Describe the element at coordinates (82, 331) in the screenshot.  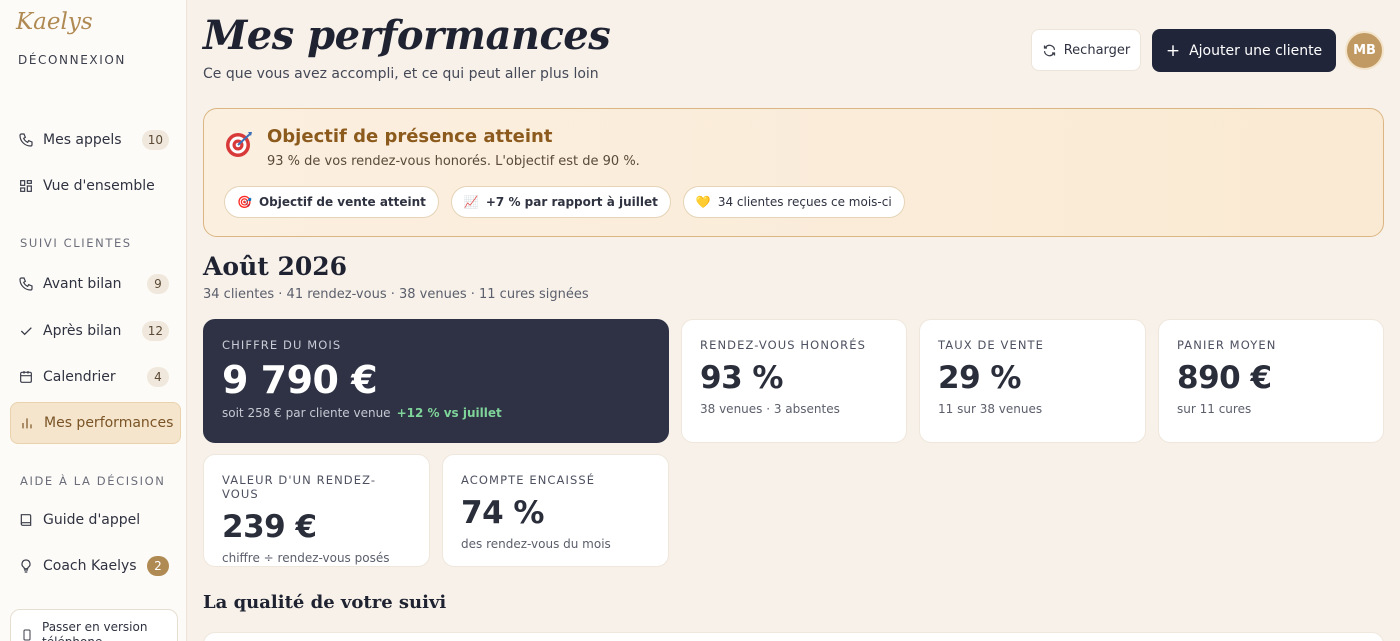
I see `sidebar-item-label: Après bilan` at that location.